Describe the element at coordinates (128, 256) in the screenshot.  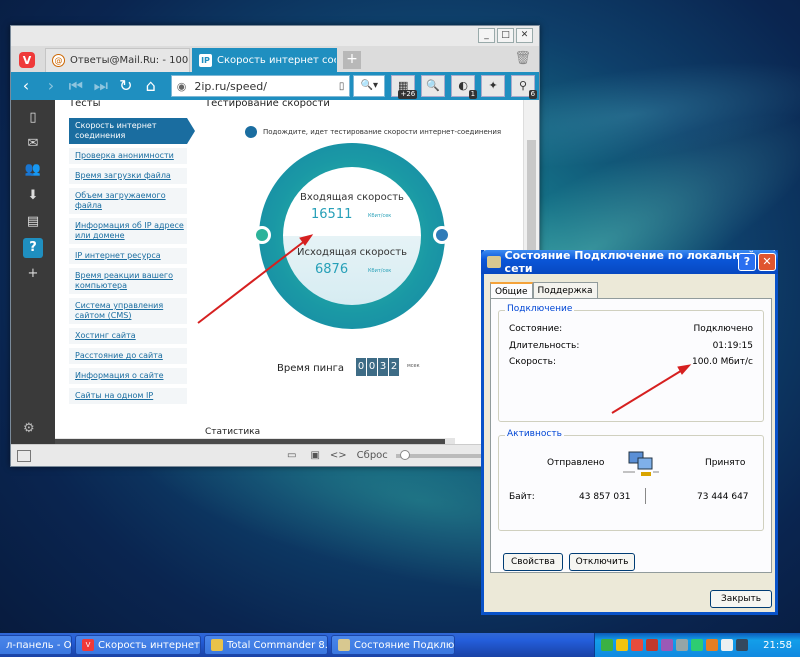
I see `menu-item-resource-ip: IP интернет ресурса` at that location.